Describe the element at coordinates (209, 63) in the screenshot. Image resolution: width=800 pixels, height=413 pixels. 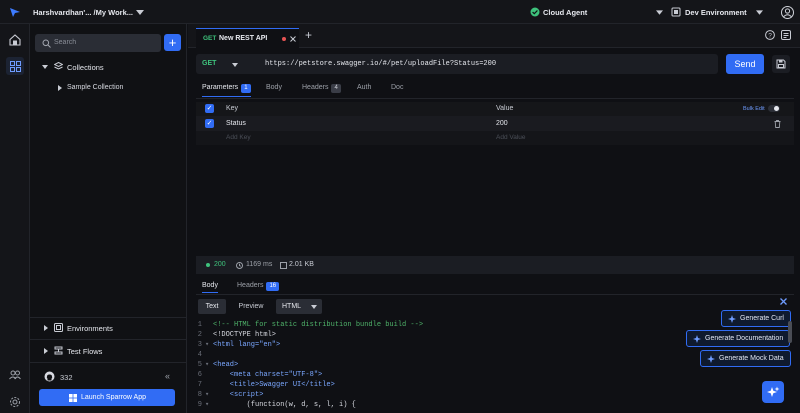
I see `method-selector: GET` at that location.